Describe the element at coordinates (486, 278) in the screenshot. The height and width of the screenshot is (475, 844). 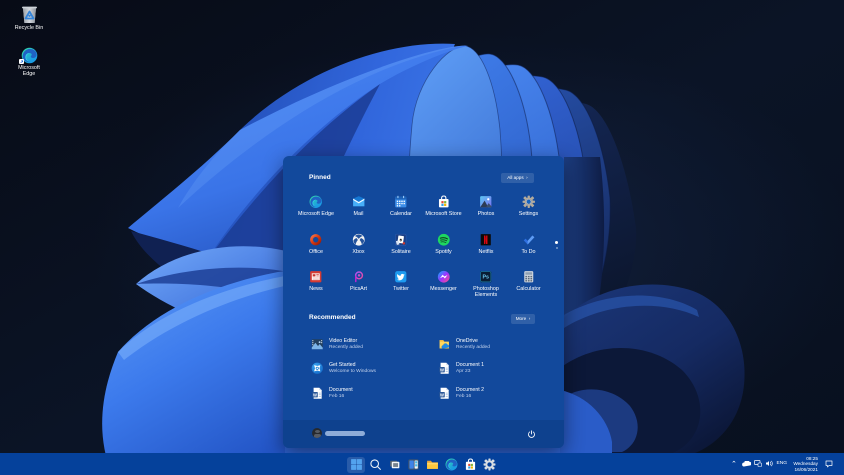
I see `svg-text: Ps` at that location.